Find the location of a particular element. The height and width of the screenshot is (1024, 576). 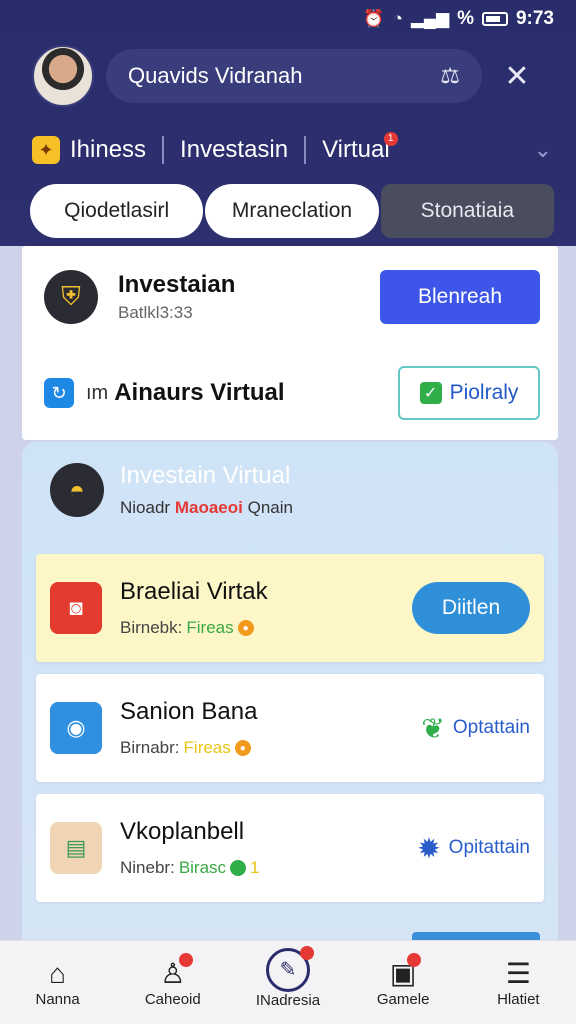

peek-button is located at coordinates (476, 936).